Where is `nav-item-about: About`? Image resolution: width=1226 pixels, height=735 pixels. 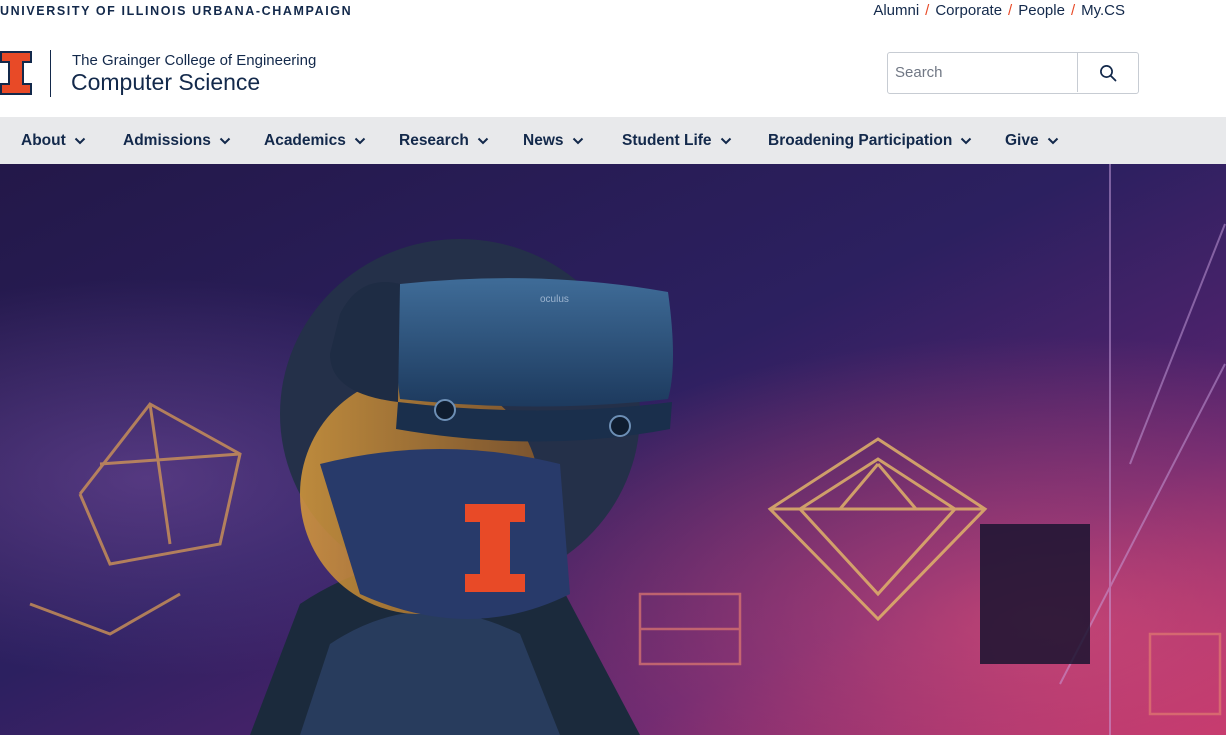
nav-item-about: About is located at coordinates (53, 140).